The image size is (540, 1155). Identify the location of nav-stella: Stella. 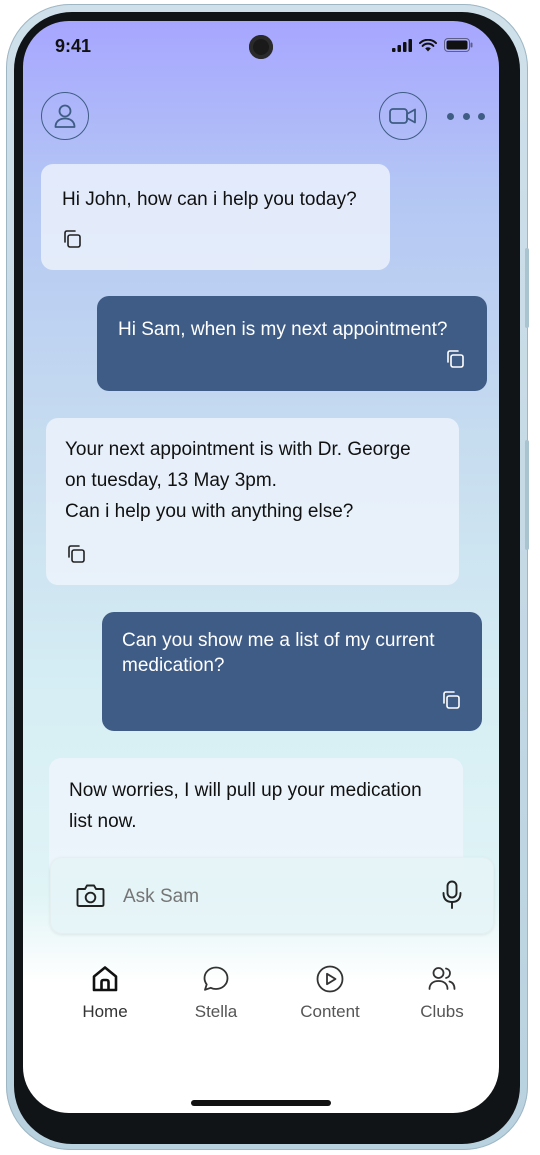
(216, 989).